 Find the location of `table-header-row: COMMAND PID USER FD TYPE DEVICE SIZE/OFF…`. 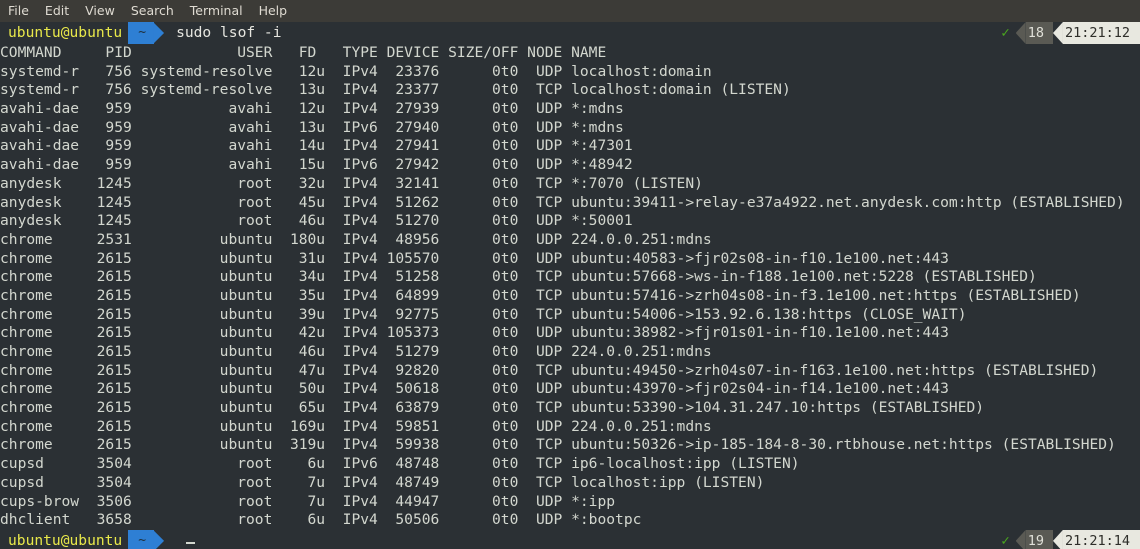

table-header-row: COMMAND PID USER FD TYPE DEVICE SIZE/OFF… is located at coordinates (303, 52).